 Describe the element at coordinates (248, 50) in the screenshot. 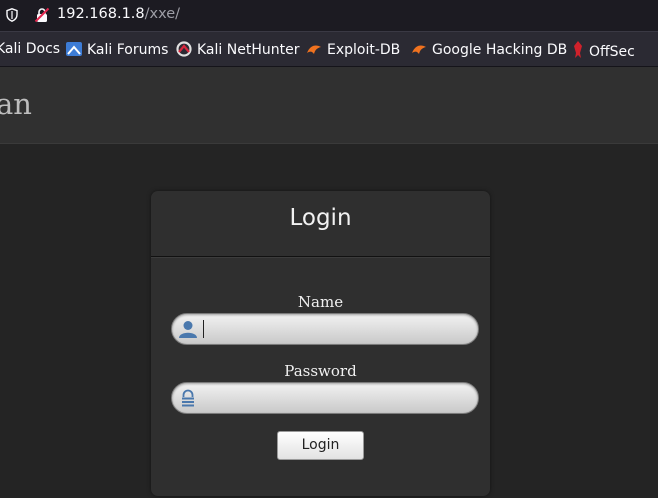

I see `bookmark-label: Kali NetHunter` at that location.